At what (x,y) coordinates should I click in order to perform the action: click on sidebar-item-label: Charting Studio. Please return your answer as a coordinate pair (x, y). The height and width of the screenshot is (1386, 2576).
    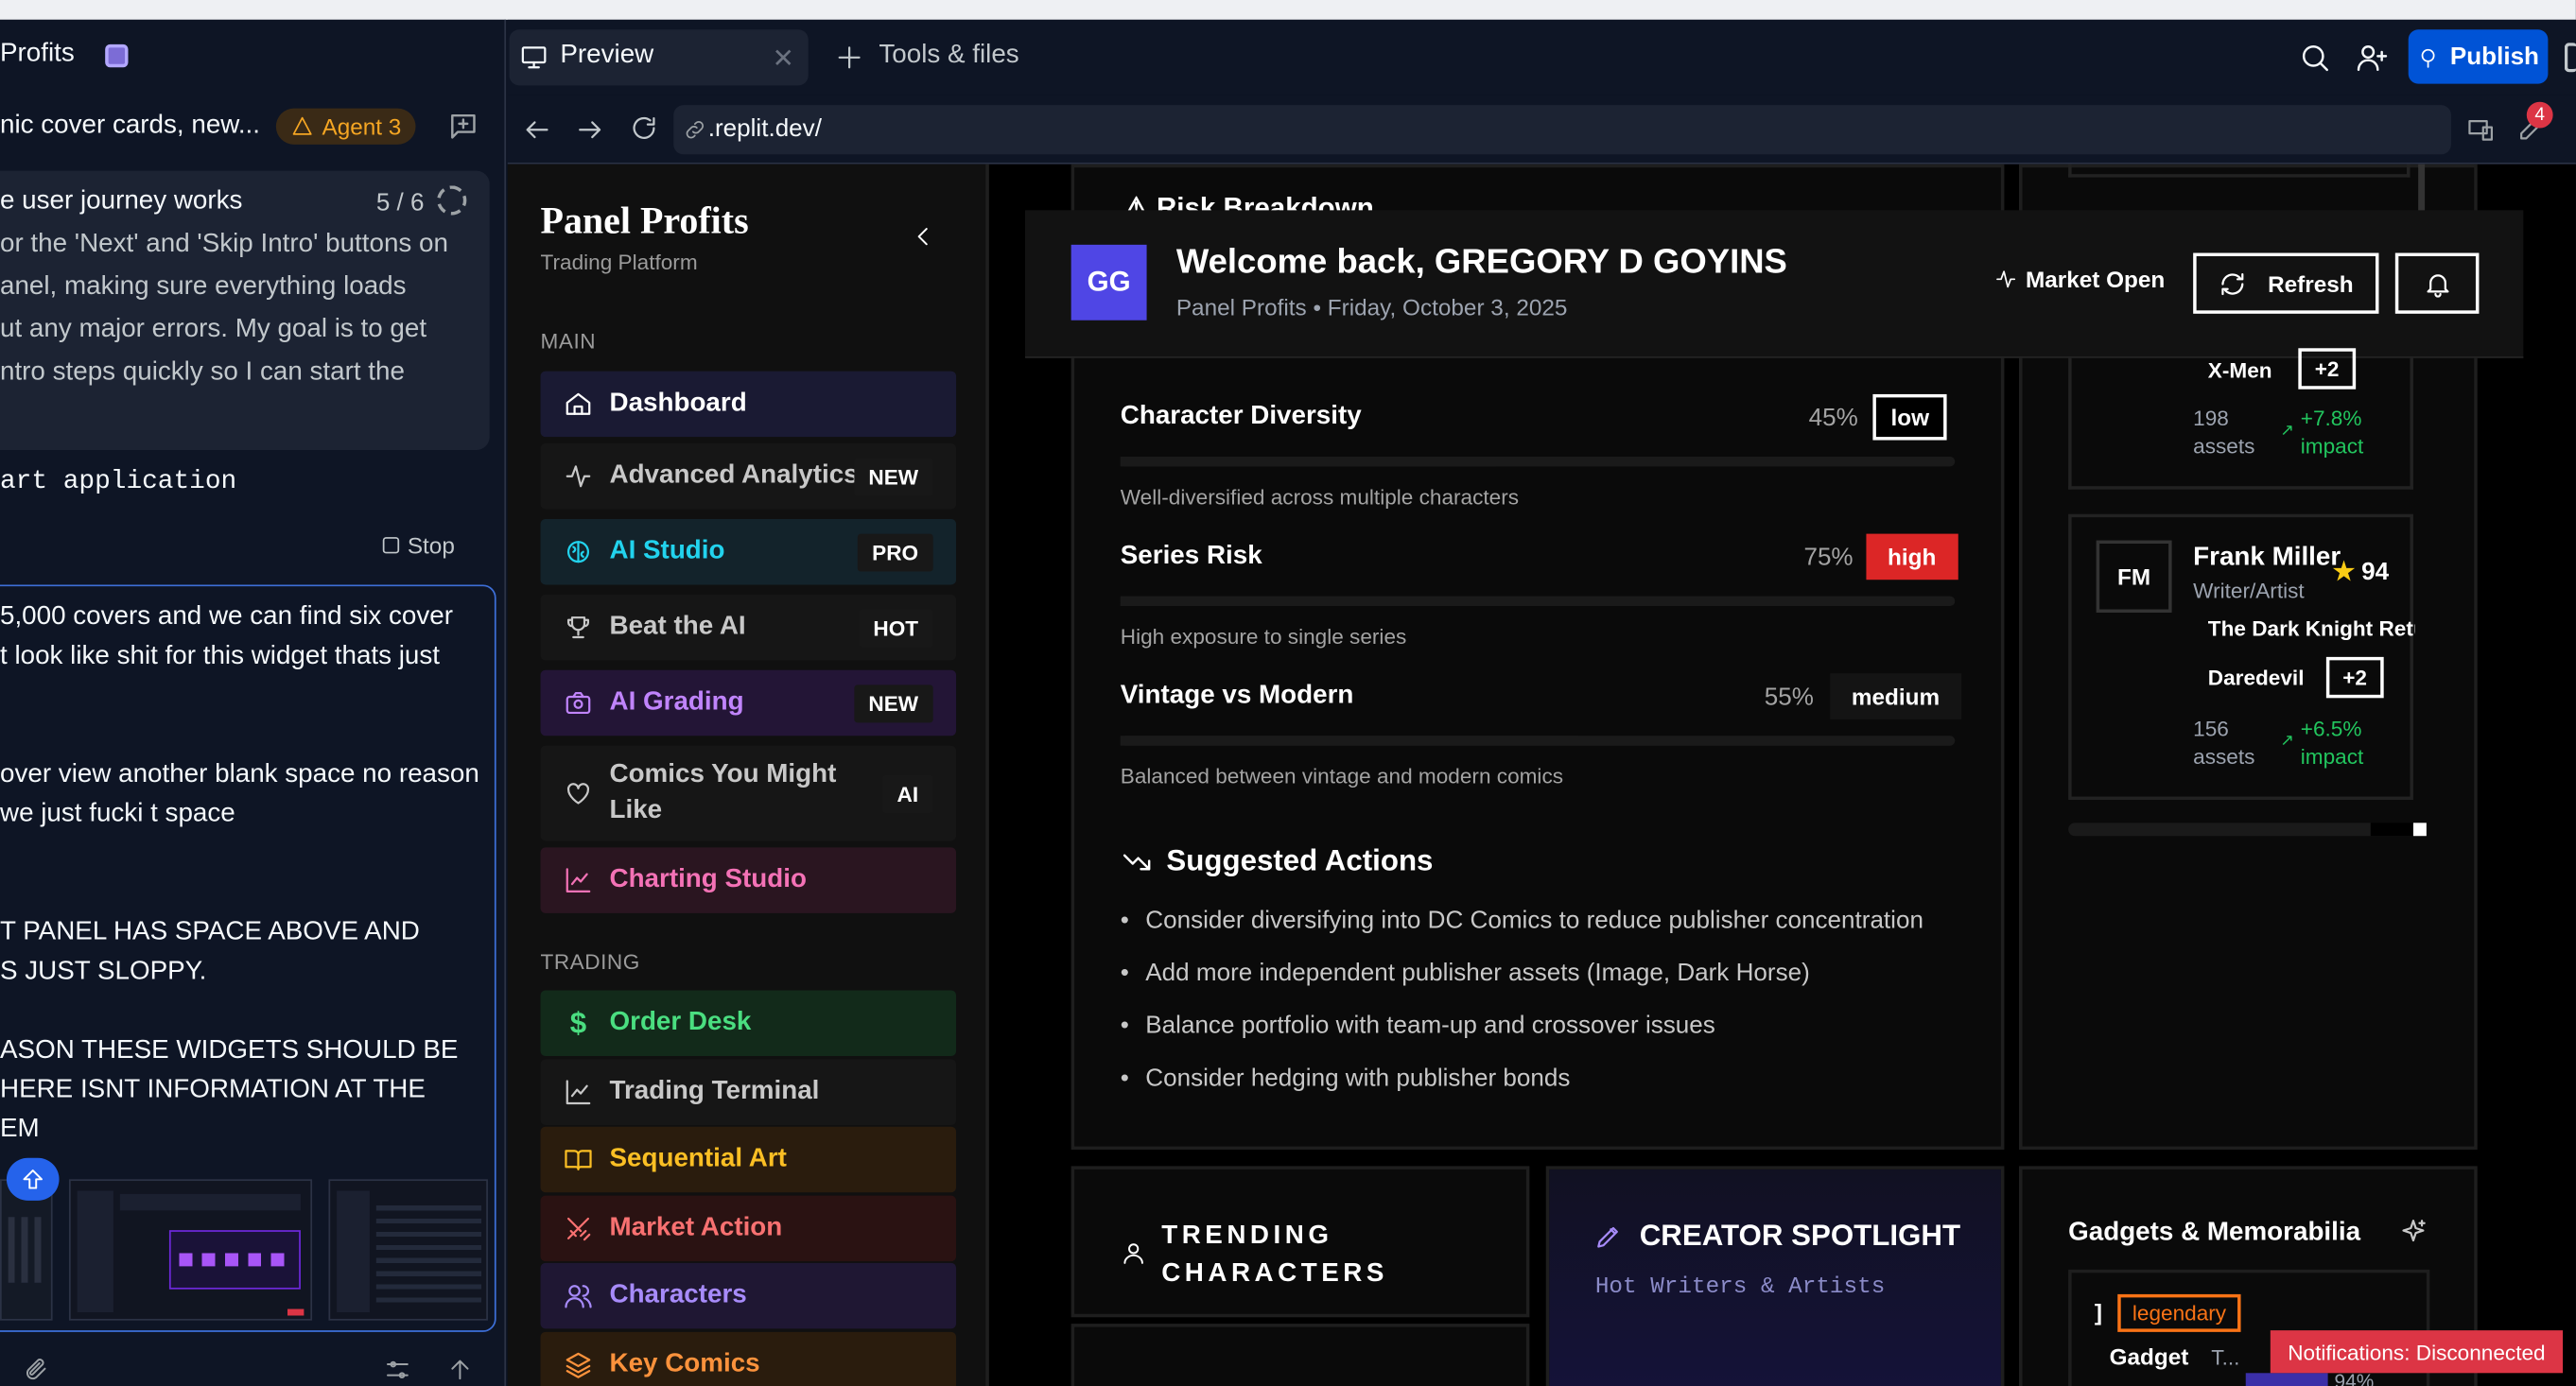
    Looking at the image, I should click on (708, 879).